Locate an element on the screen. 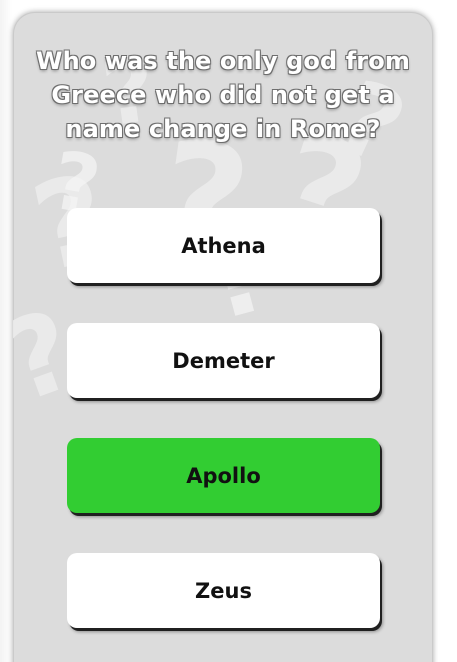 The height and width of the screenshot is (662, 457). answer-button-zeus: Zeus is located at coordinates (223, 590).